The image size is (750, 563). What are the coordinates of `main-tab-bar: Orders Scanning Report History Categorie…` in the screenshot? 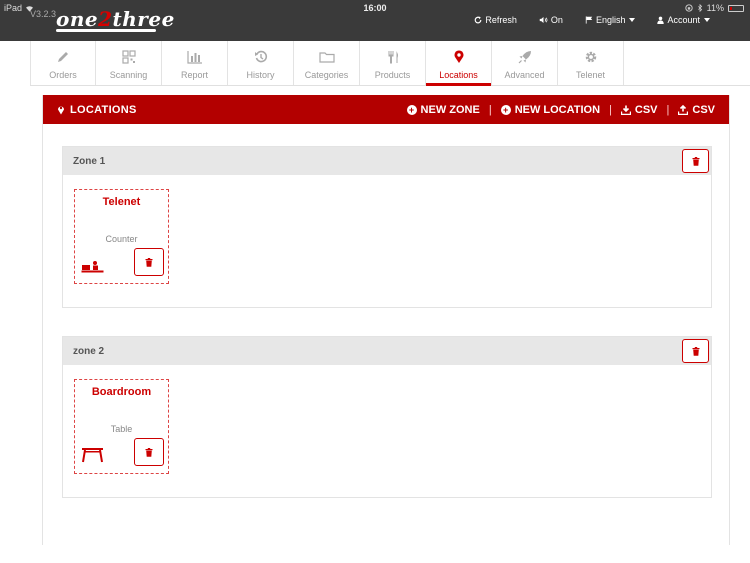 It's located at (390, 63).